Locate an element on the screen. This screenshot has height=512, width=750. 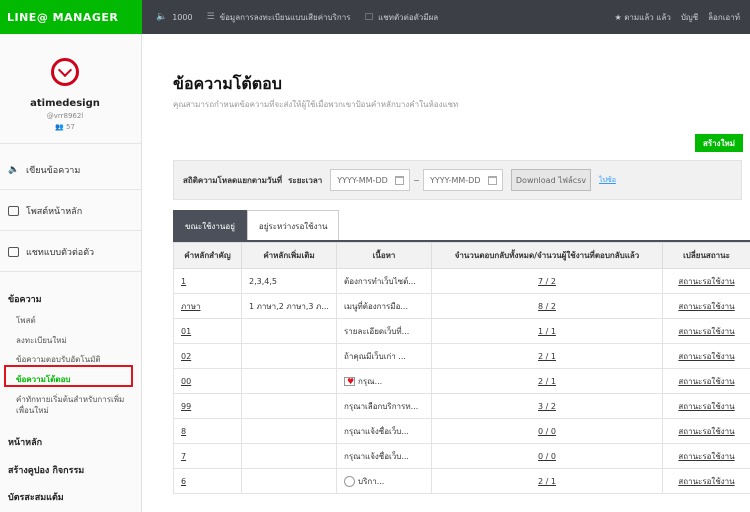
sidebar-item-label: โพสต์หน้าหลัก is located at coordinates (54, 211).